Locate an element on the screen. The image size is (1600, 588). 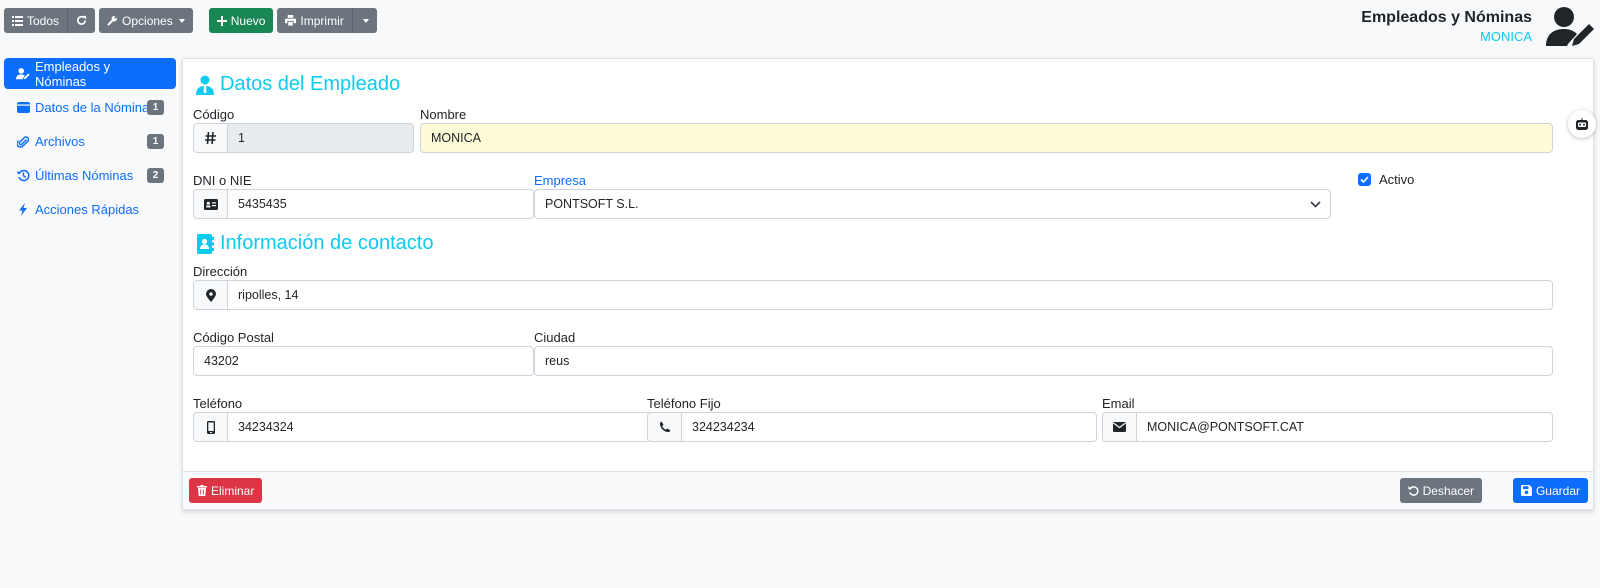
map-marker-icon is located at coordinates (211, 295).